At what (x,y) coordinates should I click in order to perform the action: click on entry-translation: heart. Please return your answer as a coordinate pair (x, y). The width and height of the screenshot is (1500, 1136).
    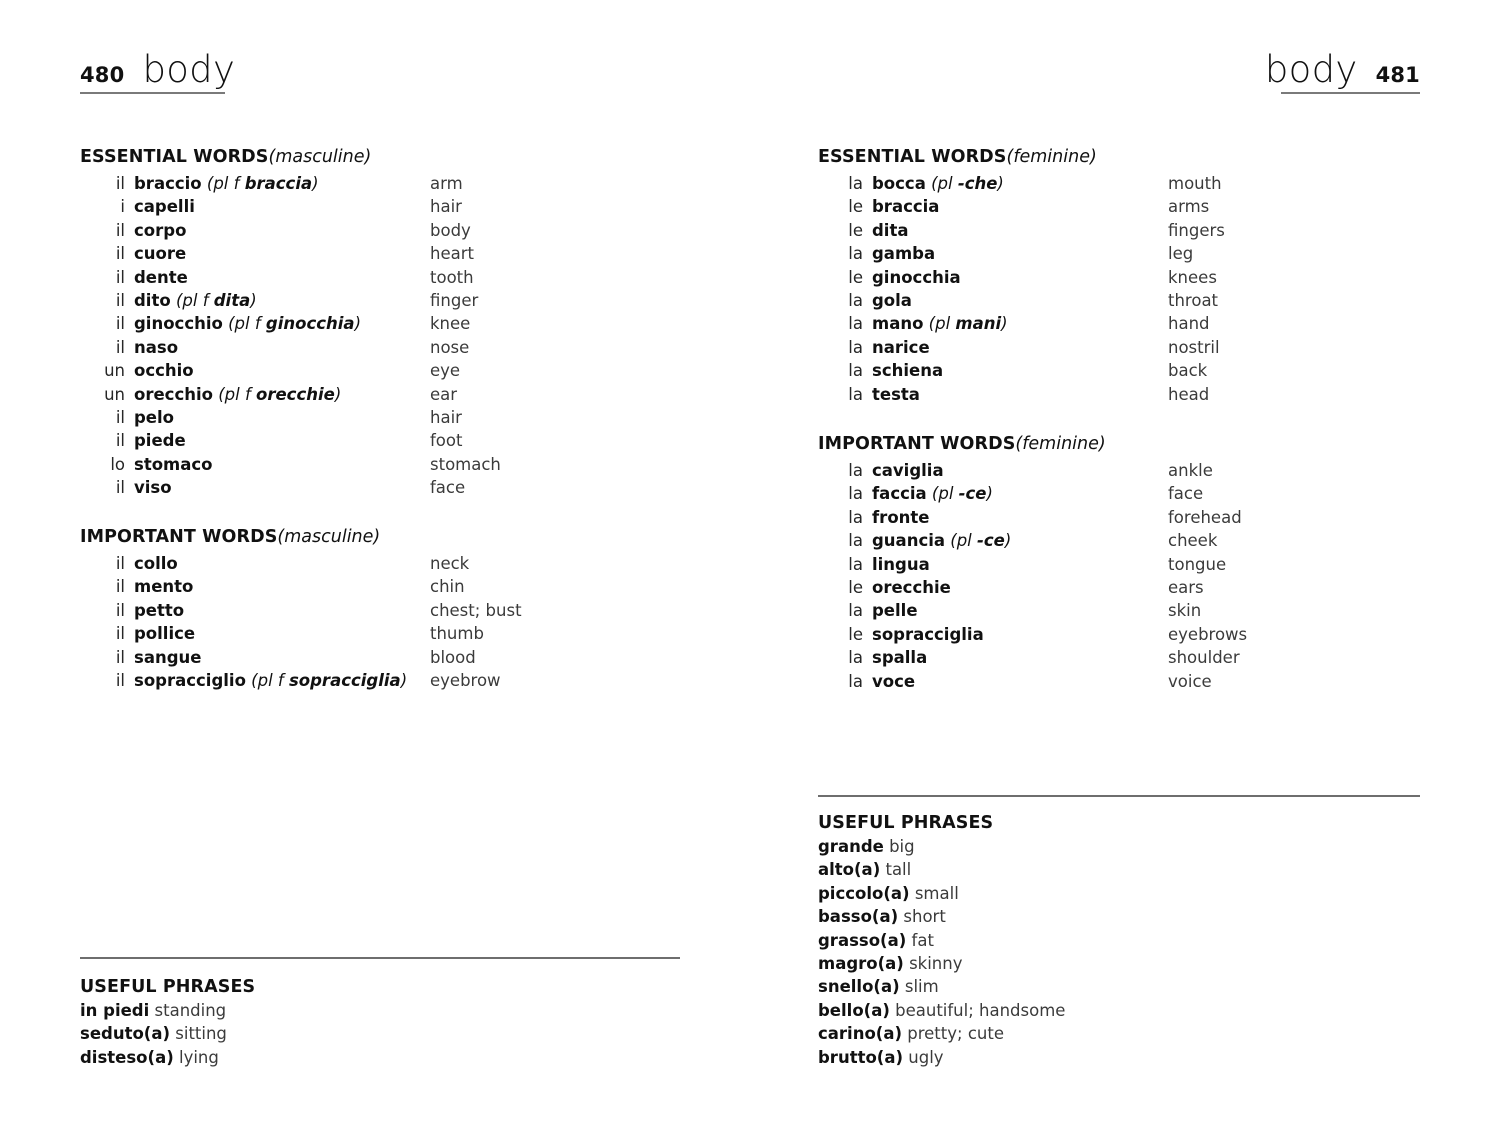
    Looking at the image, I should click on (452, 254).